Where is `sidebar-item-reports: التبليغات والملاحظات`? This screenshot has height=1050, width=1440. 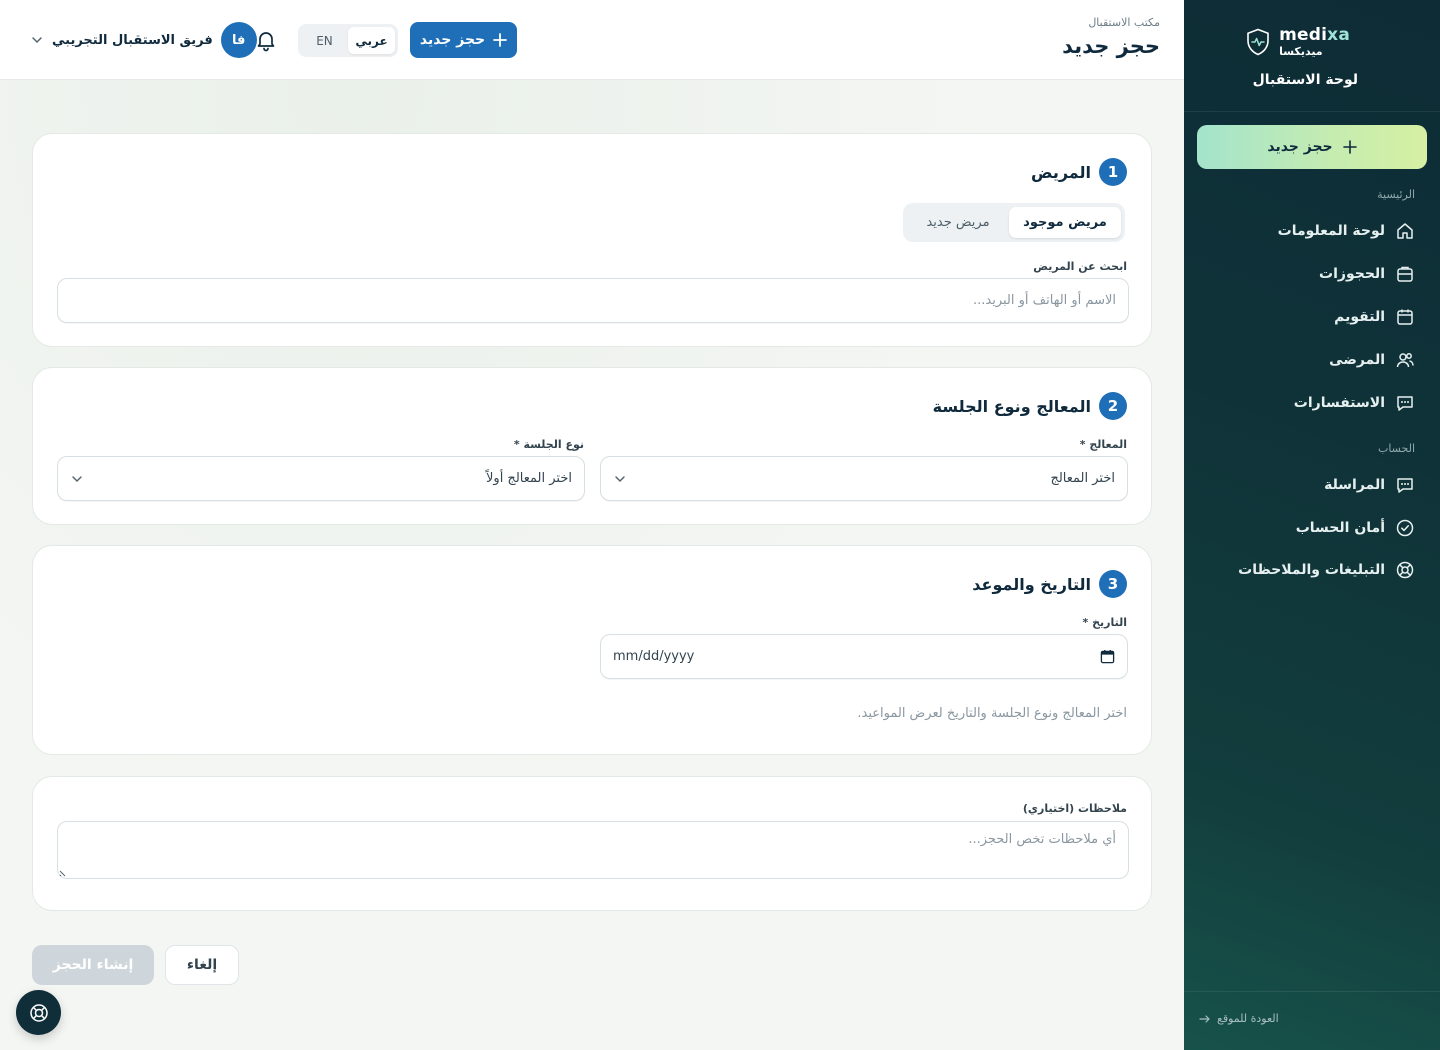
sidebar-item-reports: التبليغات والملاحظات is located at coordinates (1312, 570).